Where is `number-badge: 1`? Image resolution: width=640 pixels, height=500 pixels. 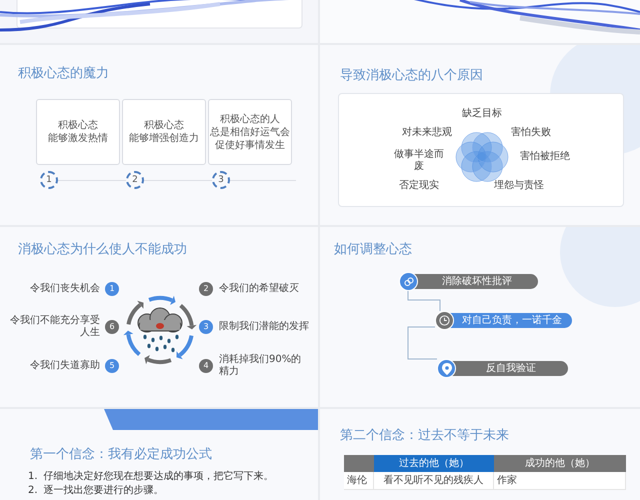 number-badge: 1 is located at coordinates (112, 289).